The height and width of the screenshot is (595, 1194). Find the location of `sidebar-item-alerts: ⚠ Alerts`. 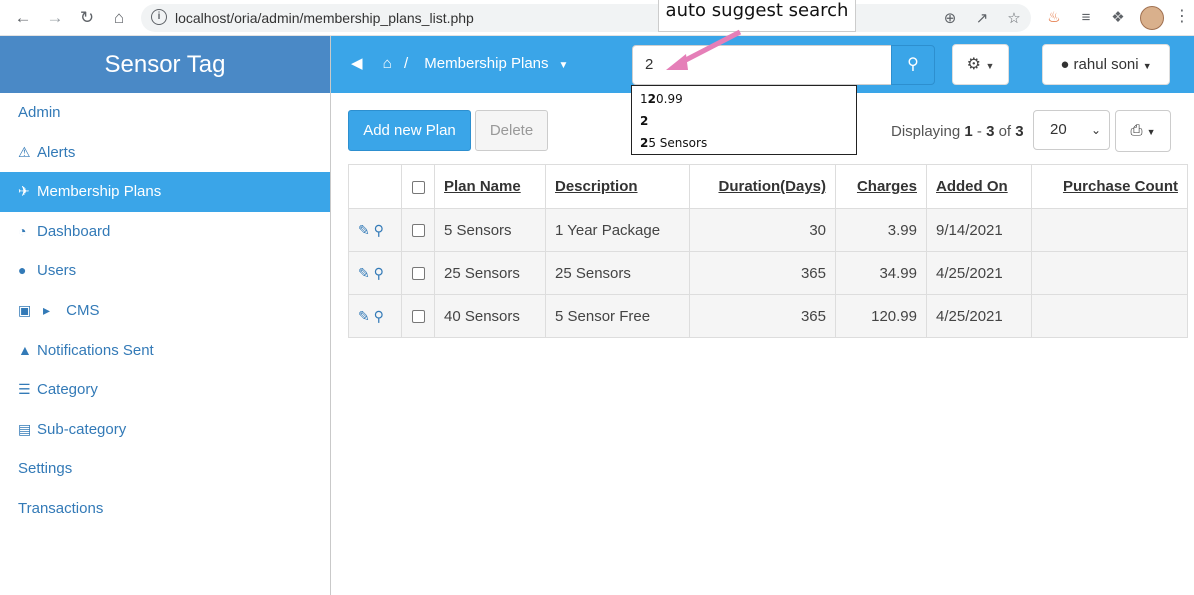

sidebar-item-alerts: ⚠ Alerts is located at coordinates (165, 153).